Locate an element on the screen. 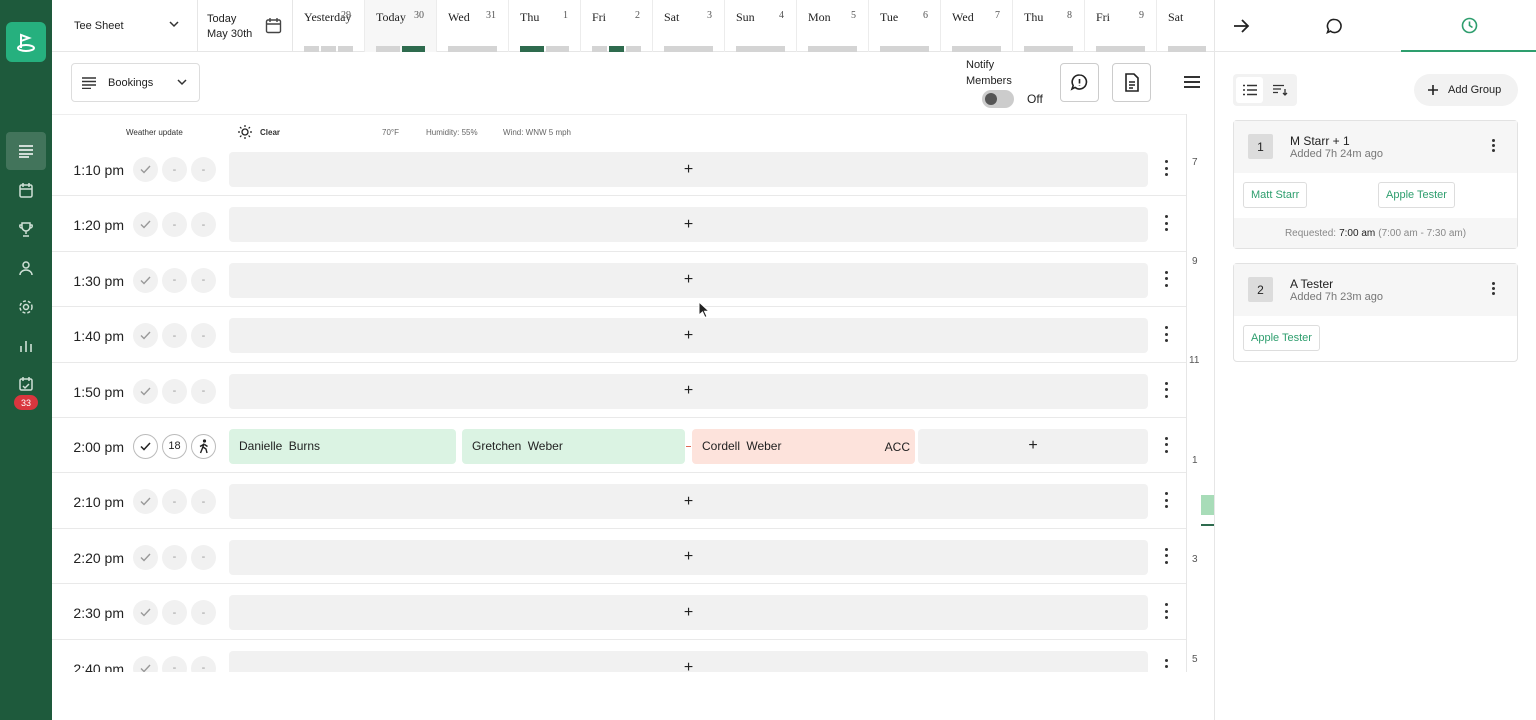 The image size is (1536, 720). day-tab: Fri 9 is located at coordinates (1121, 26).